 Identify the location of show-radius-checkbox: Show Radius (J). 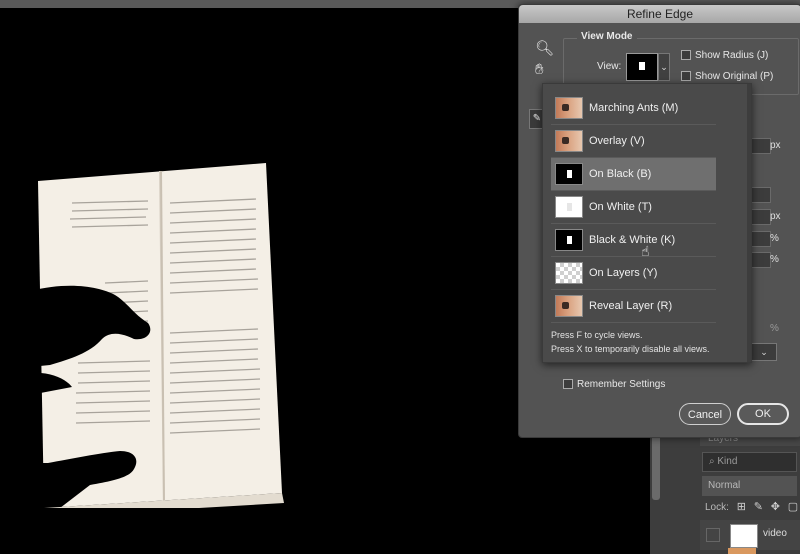
(724, 55).